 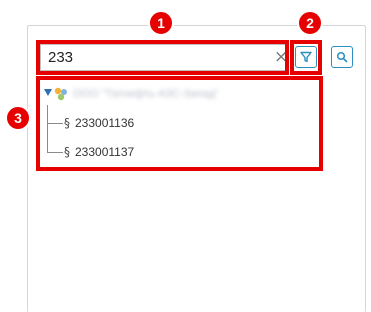 What do you see at coordinates (18, 118) in the screenshot?
I see `callout-badge-3: 3` at bounding box center [18, 118].